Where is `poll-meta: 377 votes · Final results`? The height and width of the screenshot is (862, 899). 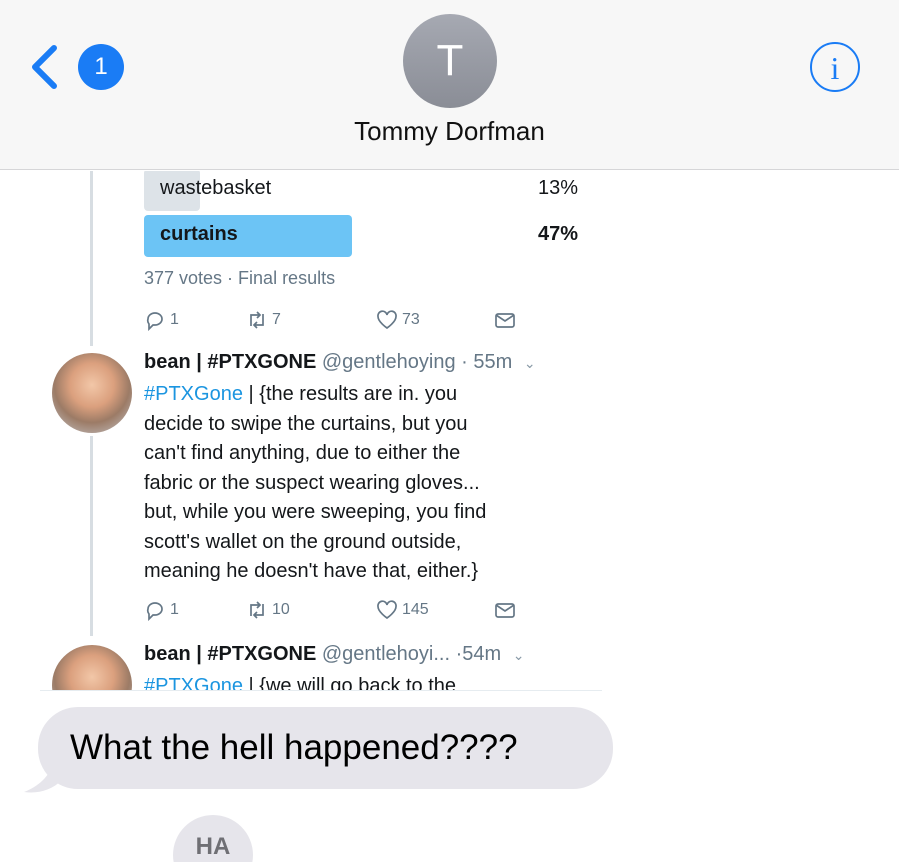
poll-meta: 377 votes · Final results is located at coordinates (240, 278).